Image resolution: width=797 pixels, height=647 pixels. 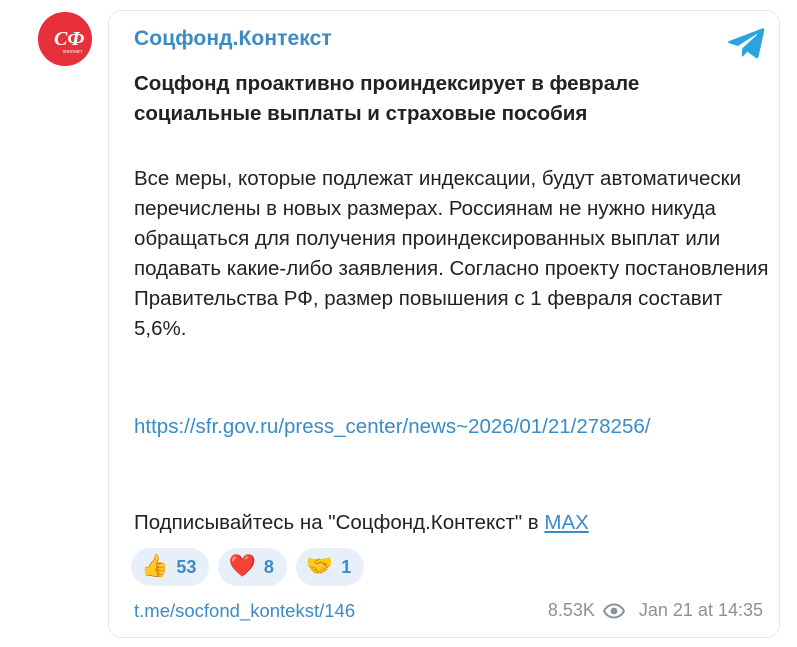 What do you see at coordinates (244, 611) in the screenshot?
I see `post-permalink: t.me/socfond_kontekst/146` at bounding box center [244, 611].